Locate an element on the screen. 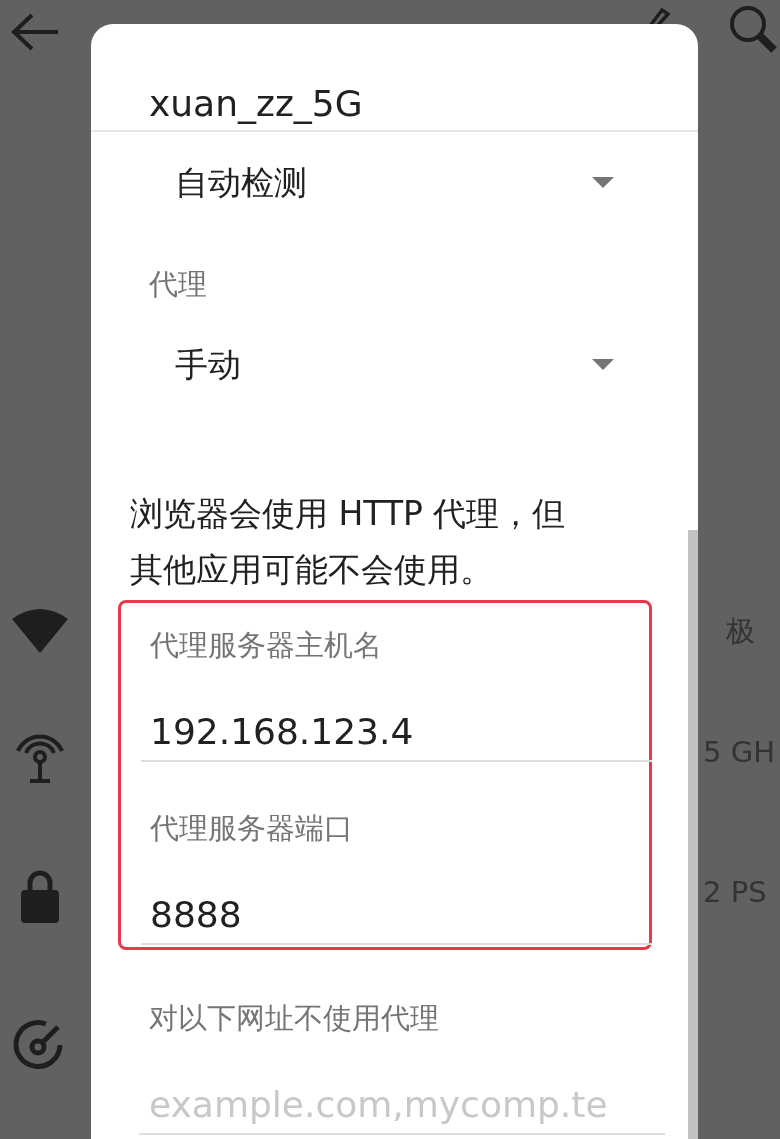 The image size is (780, 1139). back-icon is located at coordinates (35, 32).